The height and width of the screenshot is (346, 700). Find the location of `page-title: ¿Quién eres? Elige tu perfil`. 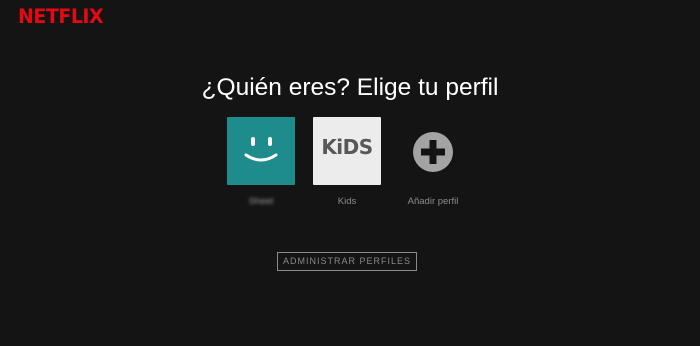

page-title: ¿Quién eres? Elige tu perfil is located at coordinates (350, 87).